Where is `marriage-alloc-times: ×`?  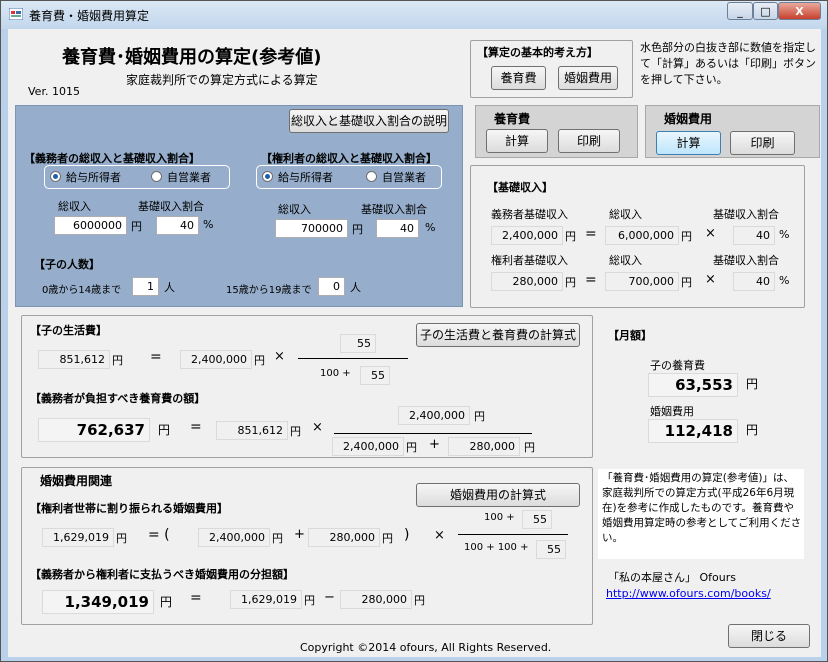 marriage-alloc-times: × is located at coordinates (439, 535).